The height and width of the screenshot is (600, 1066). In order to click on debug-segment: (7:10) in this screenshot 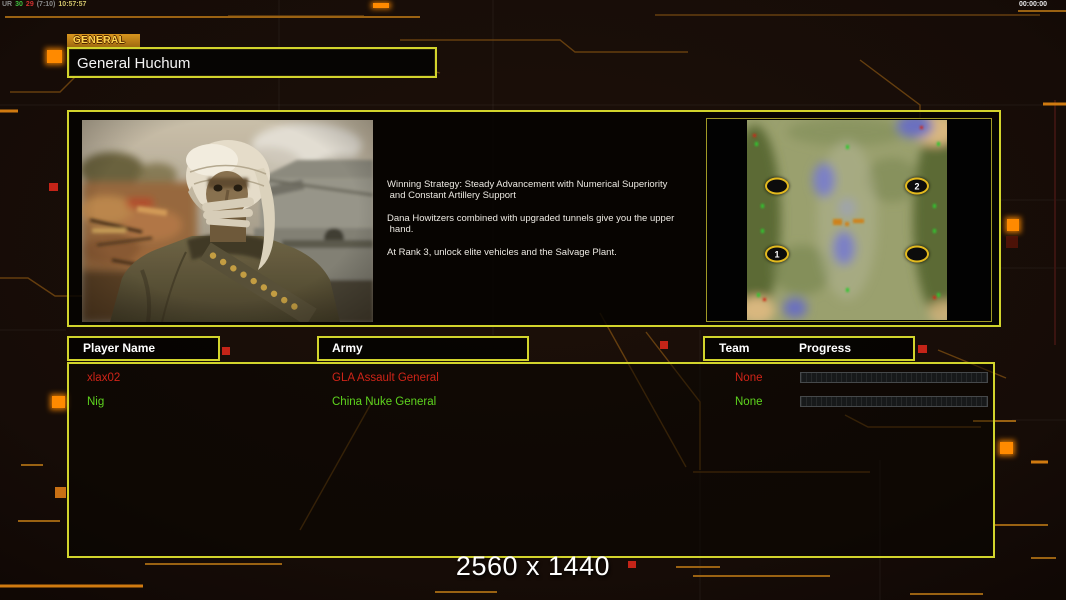, I will do `click(46, 4)`.